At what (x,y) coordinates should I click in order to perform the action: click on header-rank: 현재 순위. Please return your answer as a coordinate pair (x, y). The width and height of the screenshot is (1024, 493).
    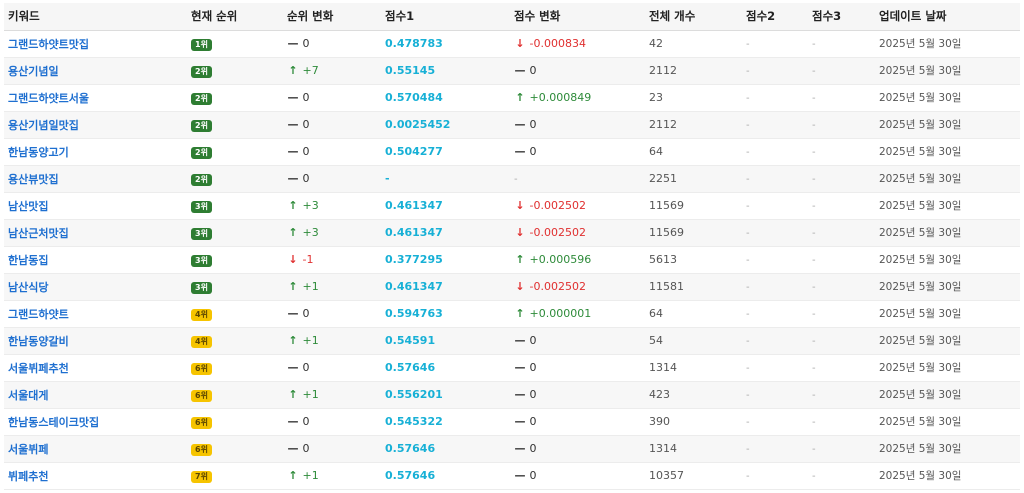
    Looking at the image, I should click on (235, 17).